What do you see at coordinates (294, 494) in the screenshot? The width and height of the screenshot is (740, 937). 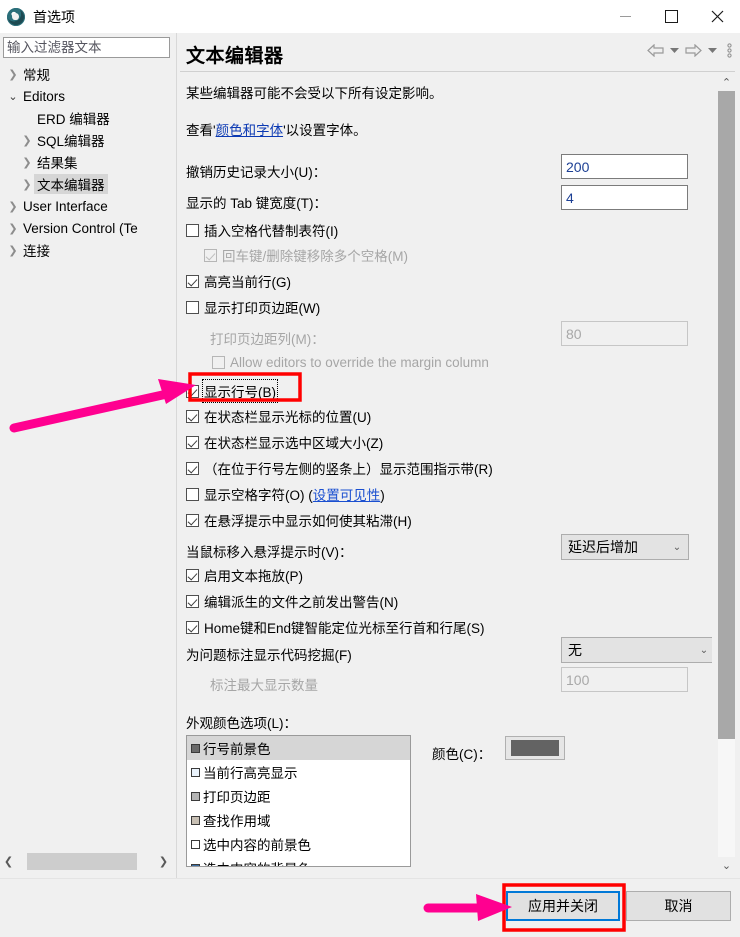 I see `show-whitespace-label: 显示空格字符(O) (设置可见性)` at bounding box center [294, 494].